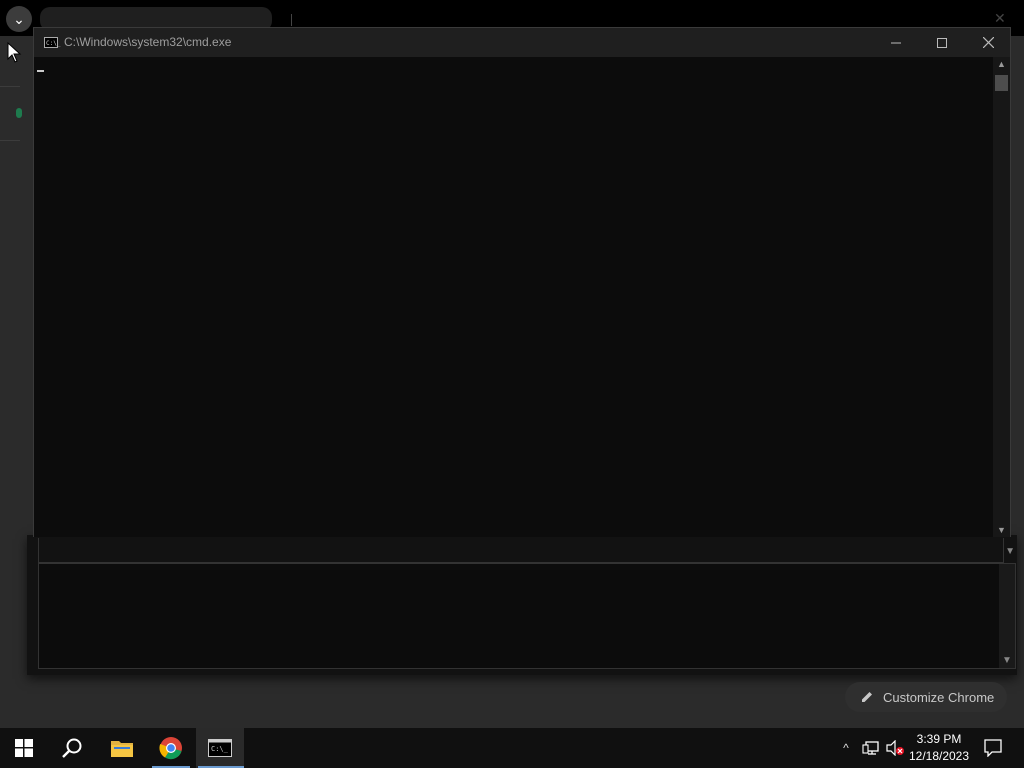 The height and width of the screenshot is (768, 1024). Describe the element at coordinates (939, 697) in the screenshot. I see `customize-chrome-label: Customize Chrome` at that location.